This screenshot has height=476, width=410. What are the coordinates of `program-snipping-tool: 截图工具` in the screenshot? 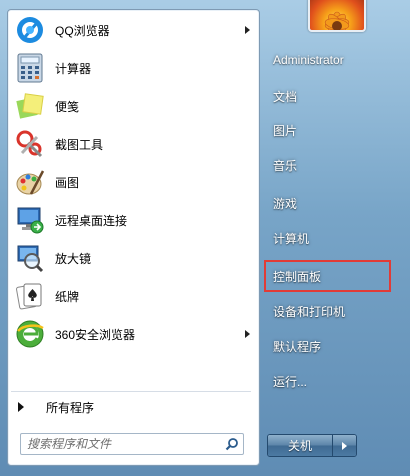 It's located at (133, 144).